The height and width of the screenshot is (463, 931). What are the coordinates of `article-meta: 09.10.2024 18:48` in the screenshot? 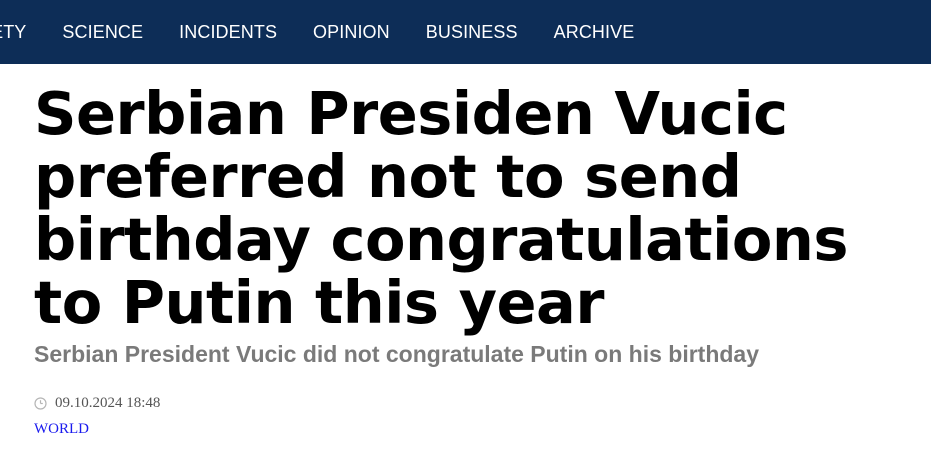 It's located at (97, 403).